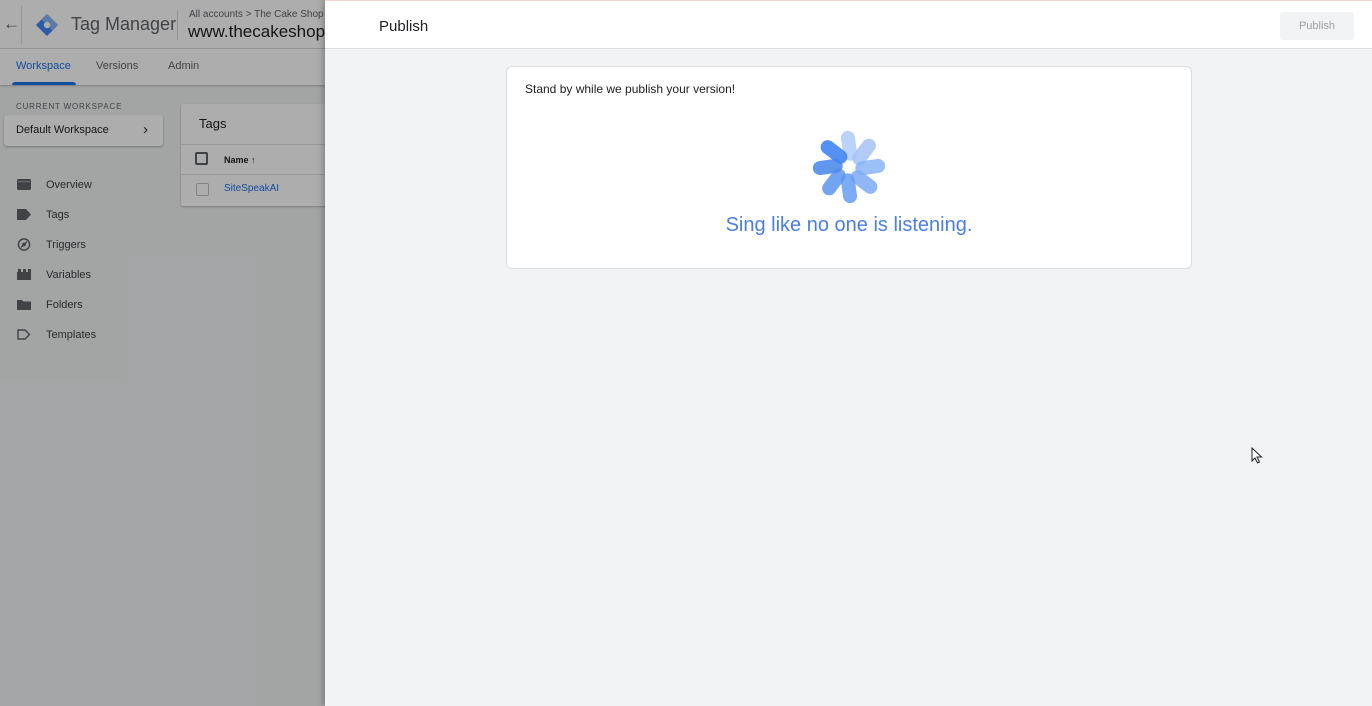 Image resolution: width=1372 pixels, height=706 pixels. I want to click on loading-quote: Sing like no one is listening., so click(849, 225).